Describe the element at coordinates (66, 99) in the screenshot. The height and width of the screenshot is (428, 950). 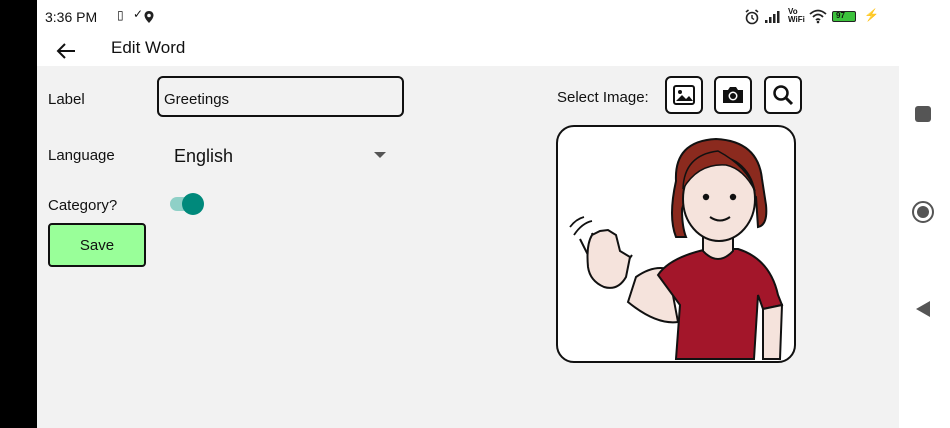
I see `label-caption: Label` at that location.